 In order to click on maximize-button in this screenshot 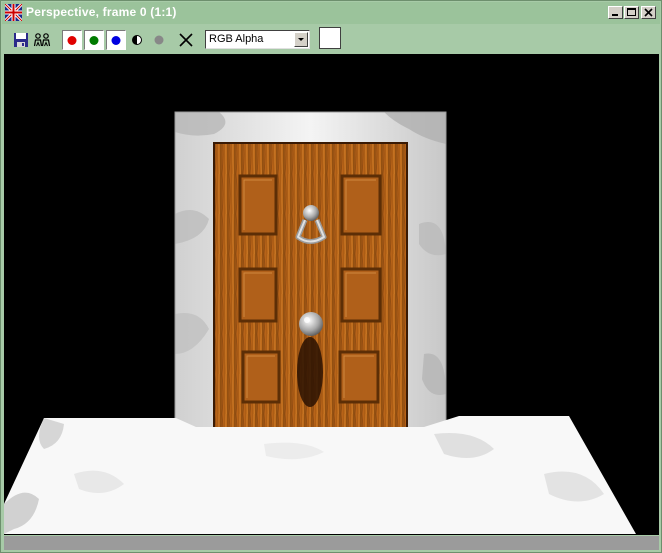, I will do `click(631, 12)`.